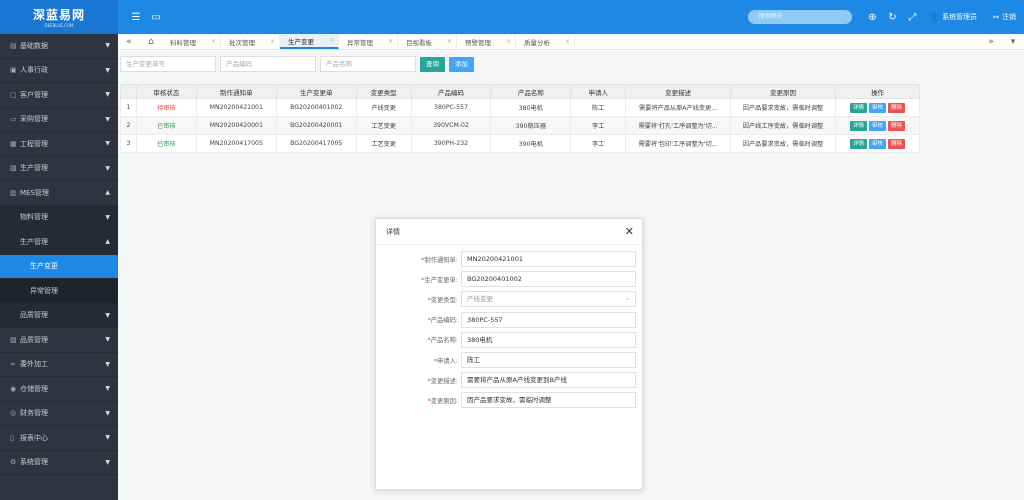  I want to click on fullscreen-icon: ⤢, so click(912, 17).